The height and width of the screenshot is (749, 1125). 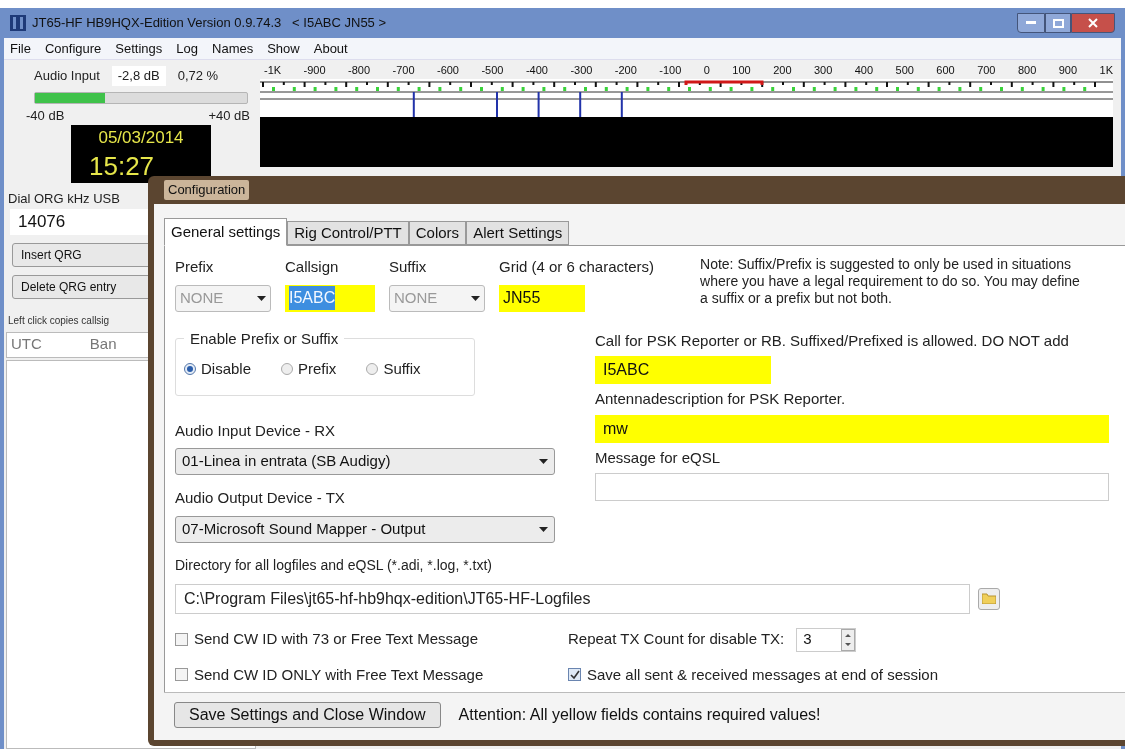 What do you see at coordinates (447, 70) in the screenshot?
I see `scale-label: -600` at bounding box center [447, 70].